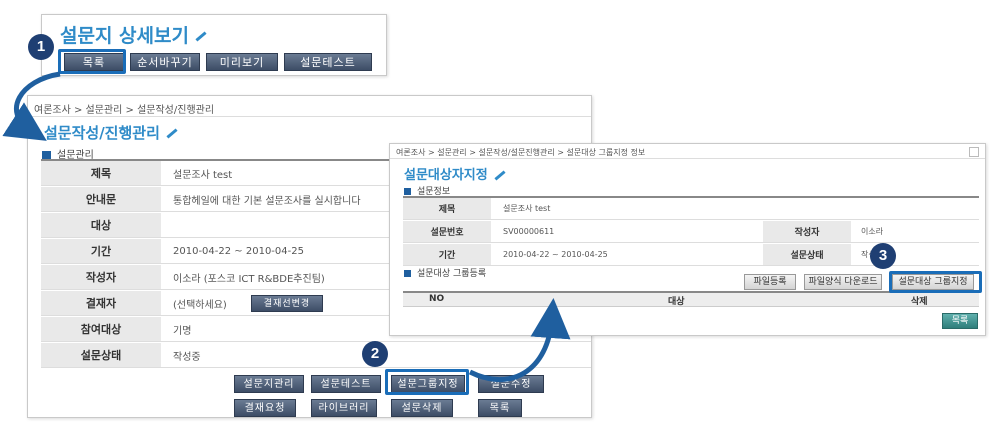 This screenshot has width=1001, height=440. Describe the element at coordinates (102, 133) in the screenshot. I see `section-title-text: 설문작성/진행관리` at that location.